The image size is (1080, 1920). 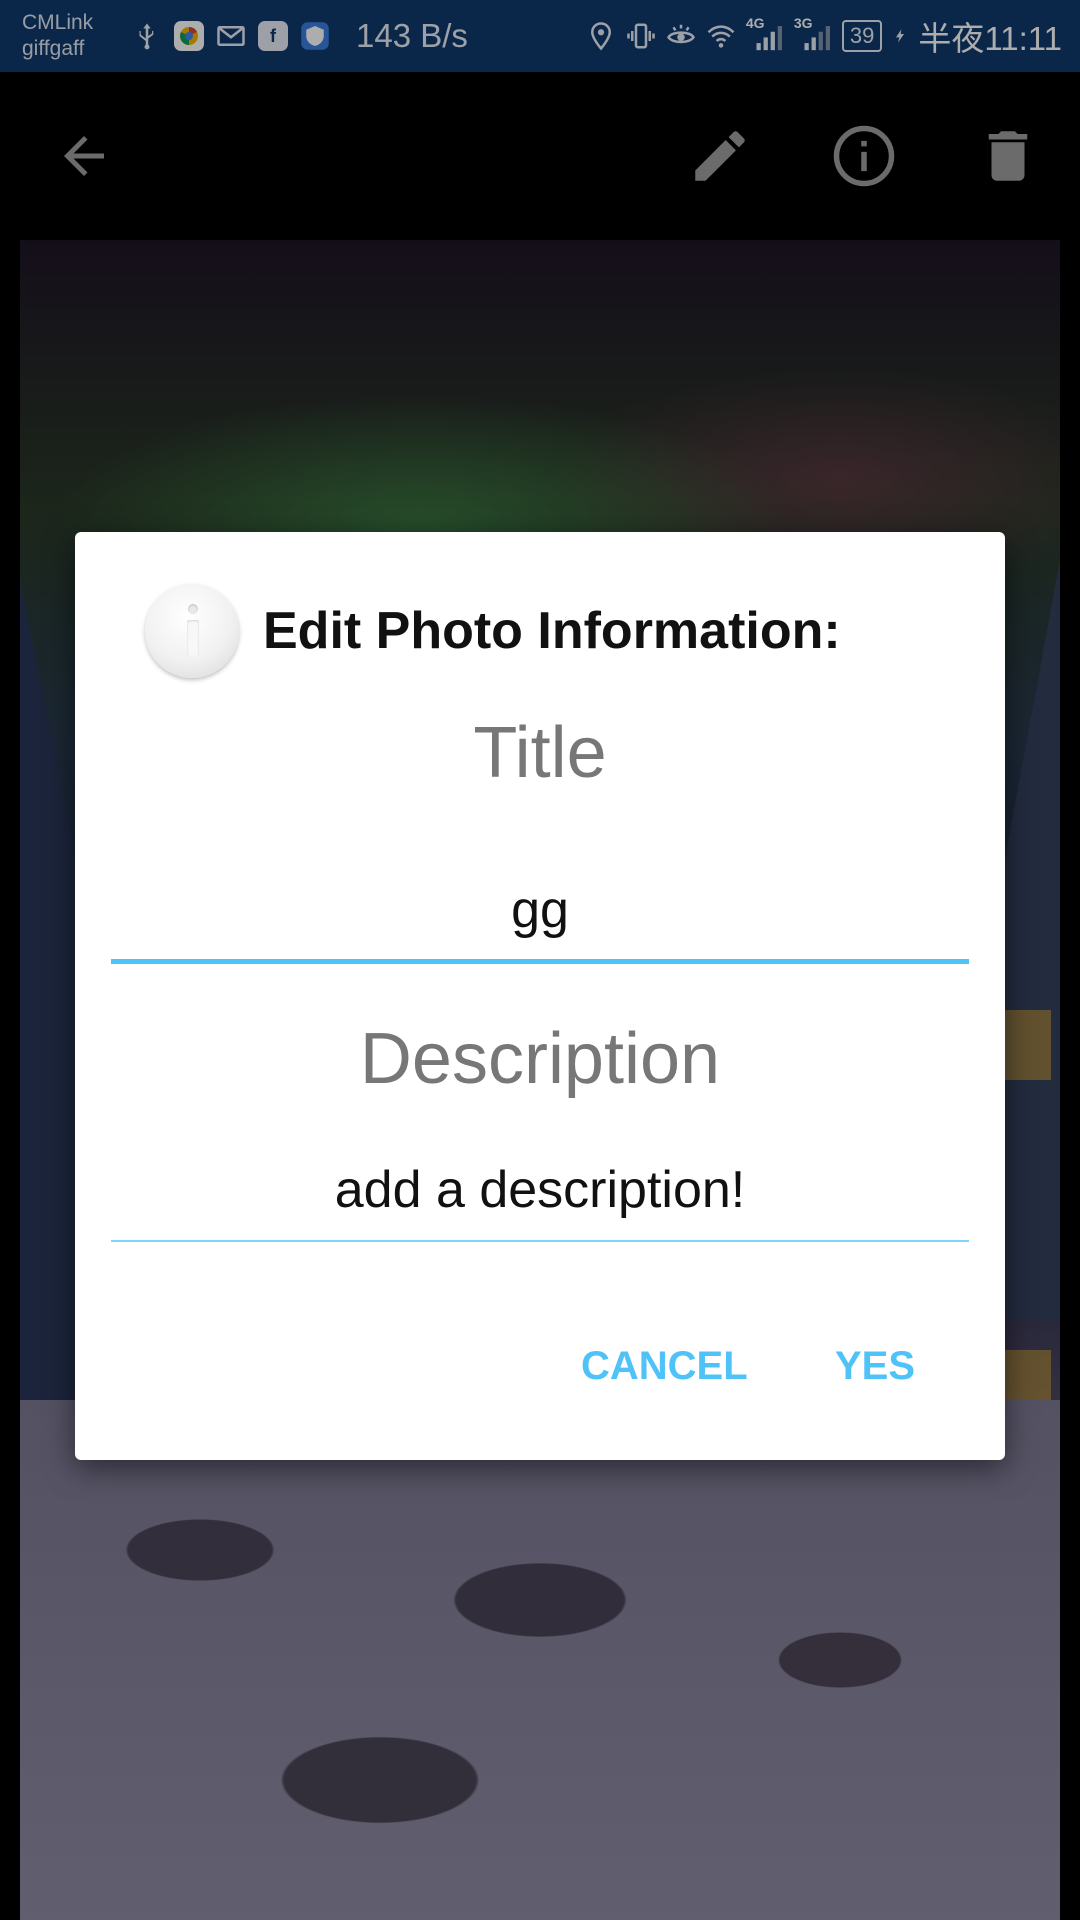 What do you see at coordinates (875, 1366) in the screenshot?
I see `yes-button: YES` at bounding box center [875, 1366].